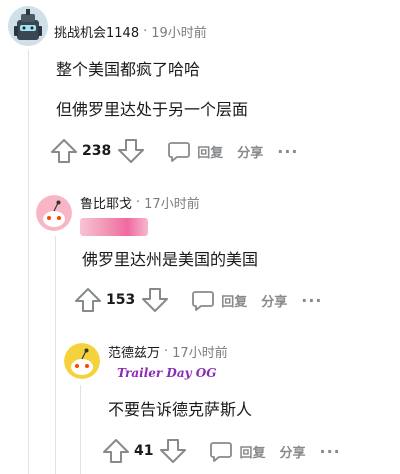  What do you see at coordinates (28, 26) in the screenshot?
I see `robot-avatar-icon` at bounding box center [28, 26].